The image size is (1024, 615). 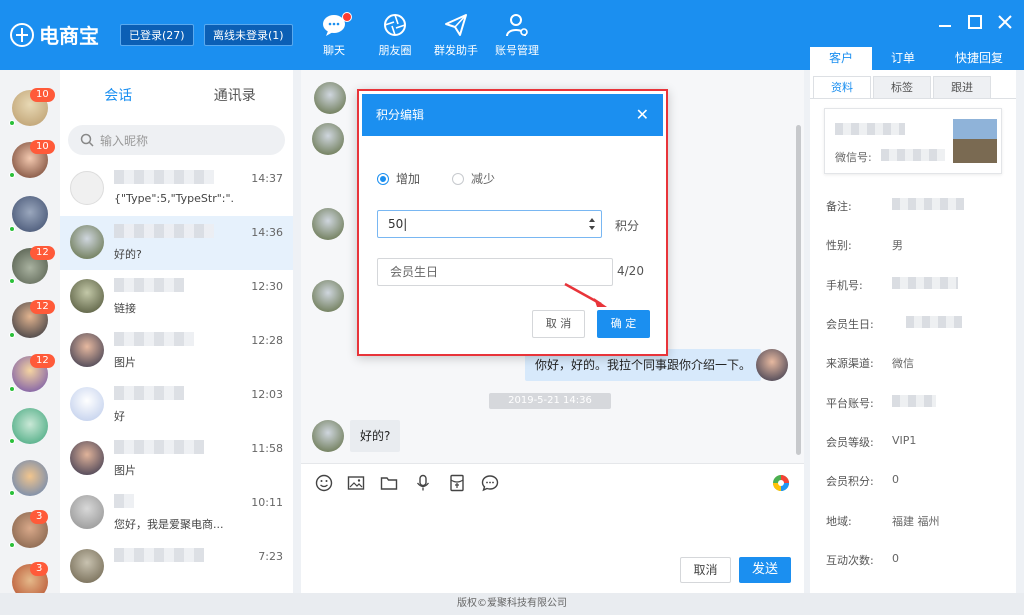 What do you see at coordinates (853, 157) in the screenshot?
I see `wechat-label: 微信号:` at bounding box center [853, 157].